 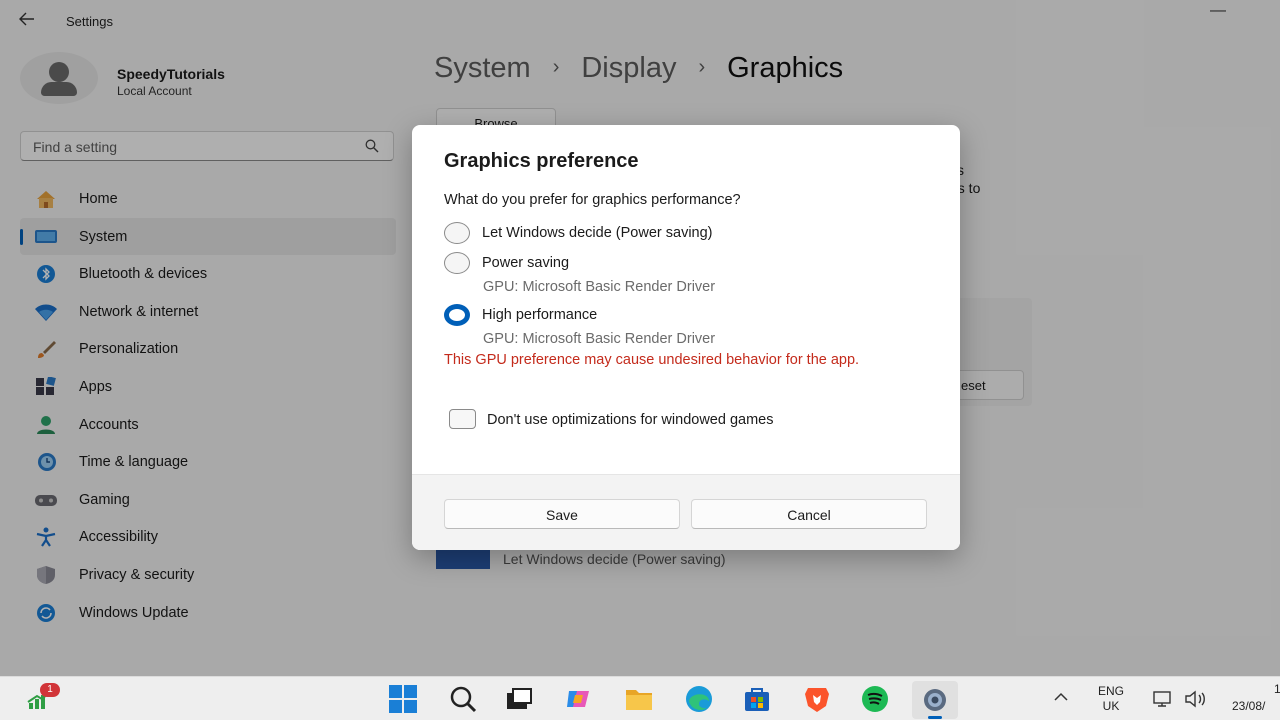 What do you see at coordinates (686, 512) in the screenshot?
I see `dialog-footer: Save Cancel` at bounding box center [686, 512].